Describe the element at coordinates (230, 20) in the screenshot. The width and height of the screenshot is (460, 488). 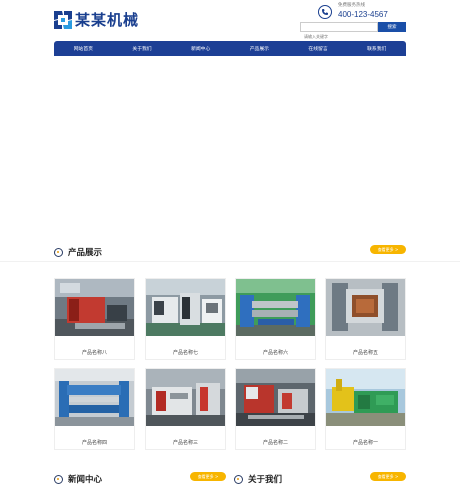
I see `site-header: 某某机械 免费服务热线 400-123-4567 搜索` at that location.